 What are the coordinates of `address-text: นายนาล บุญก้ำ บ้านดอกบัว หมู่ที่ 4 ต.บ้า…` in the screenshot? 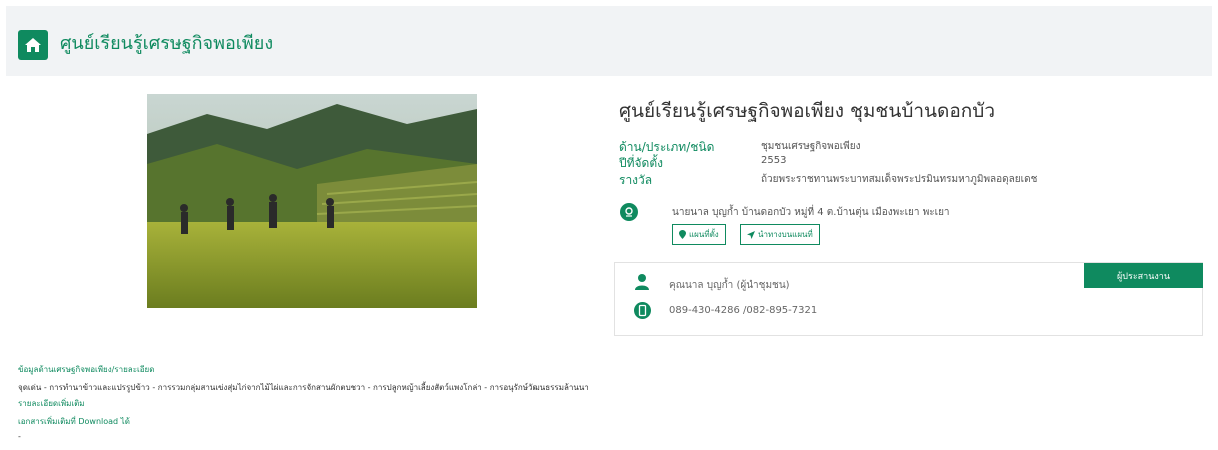 It's located at (811, 212).